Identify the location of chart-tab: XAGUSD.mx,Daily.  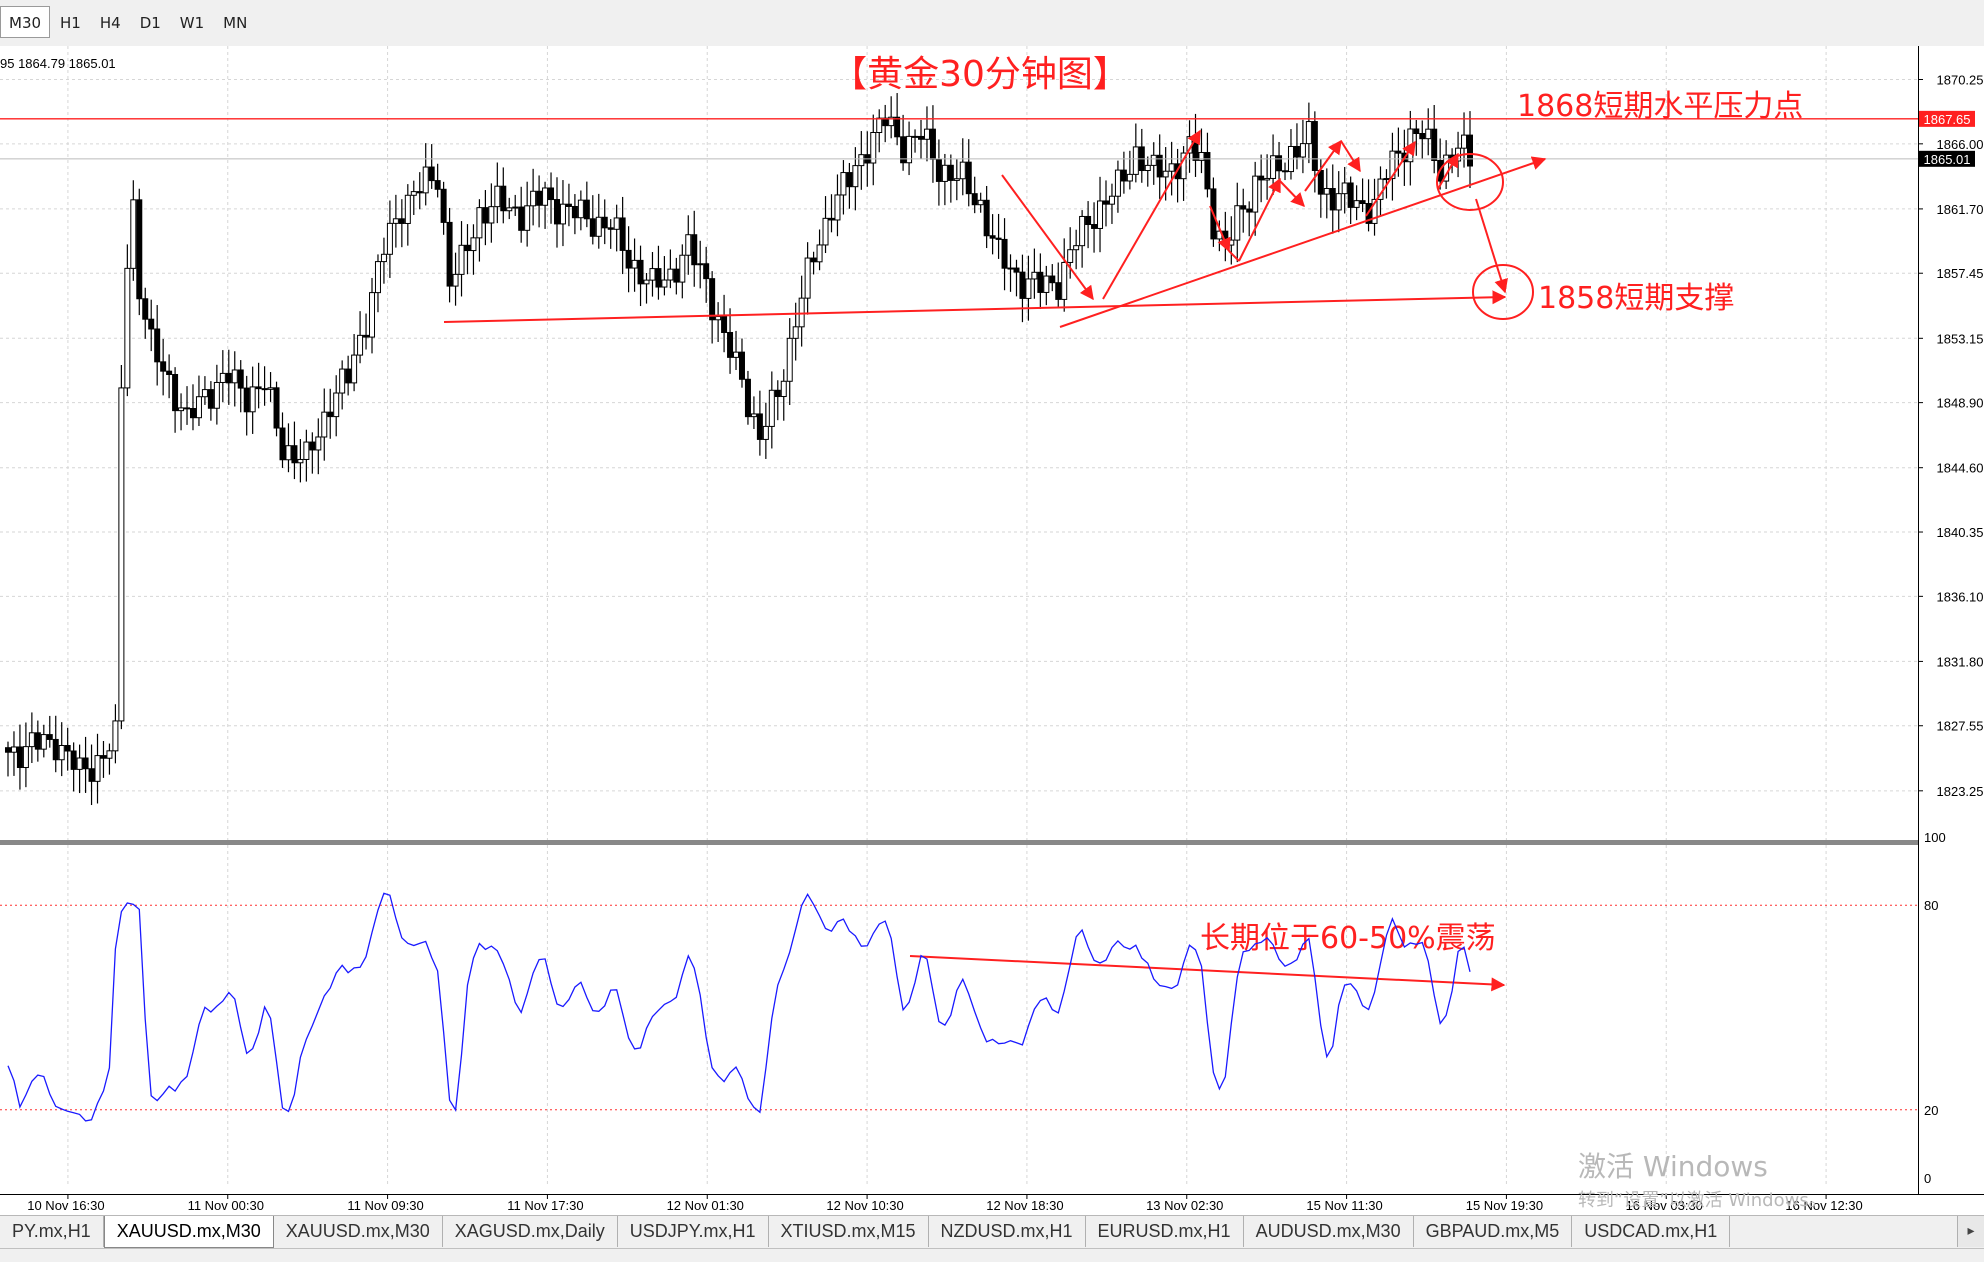
(530, 1231).